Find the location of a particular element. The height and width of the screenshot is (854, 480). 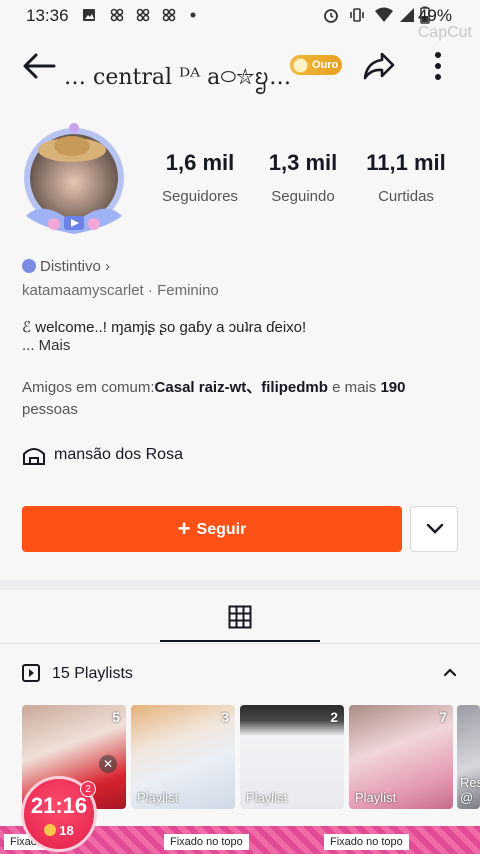

username-gender: katamaamyscarlet · Feminino is located at coordinates (120, 290).